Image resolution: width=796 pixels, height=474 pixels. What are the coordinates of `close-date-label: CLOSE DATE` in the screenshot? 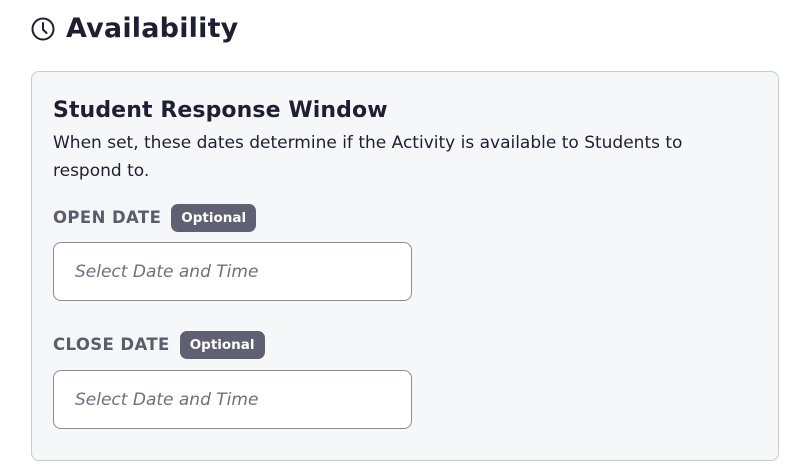 It's located at (111, 344).